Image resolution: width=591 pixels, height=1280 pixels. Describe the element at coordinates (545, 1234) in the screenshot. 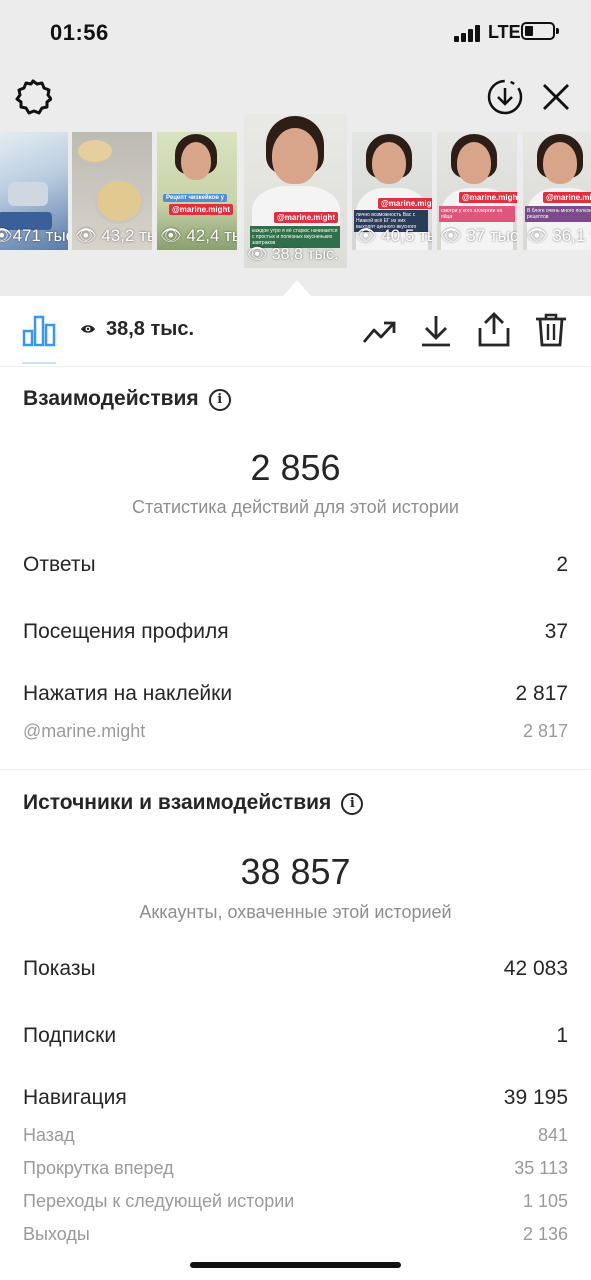

I see `stat-value: 2 136` at that location.